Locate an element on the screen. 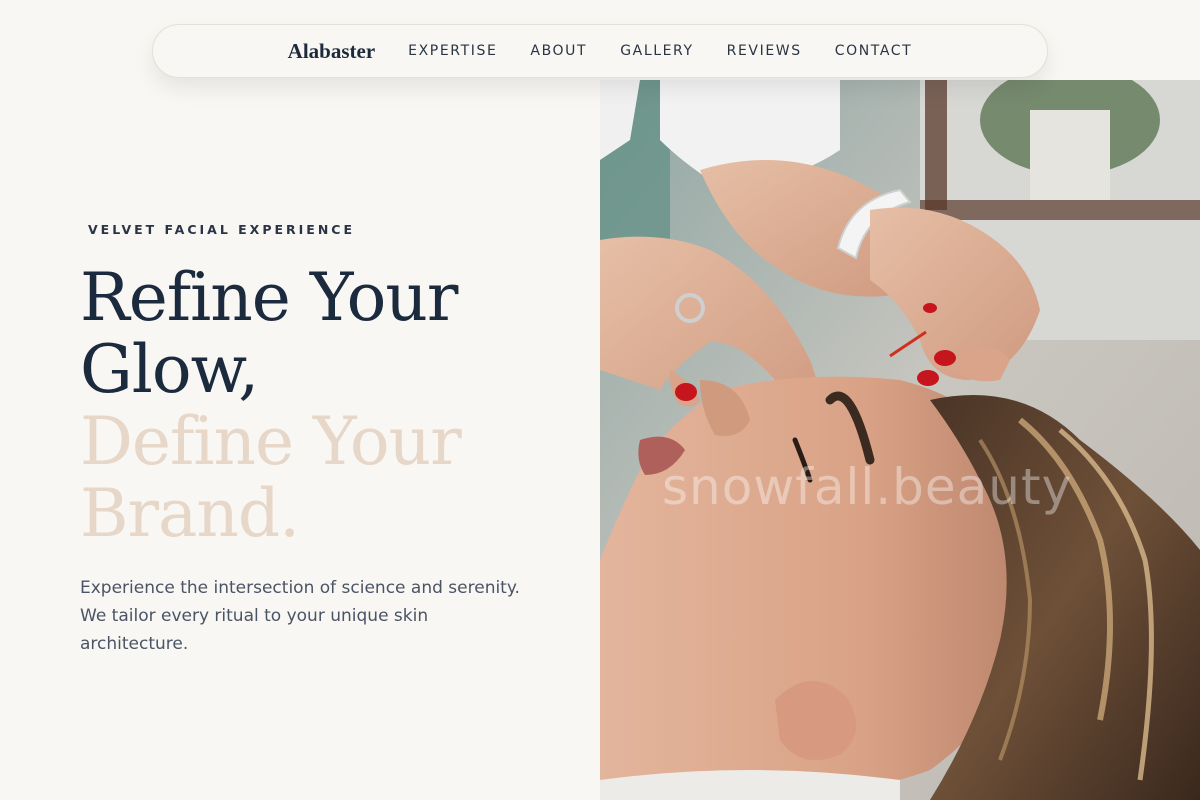 This screenshot has width=1200, height=800. headline-line-1: Refine Your is located at coordinates (269, 297).